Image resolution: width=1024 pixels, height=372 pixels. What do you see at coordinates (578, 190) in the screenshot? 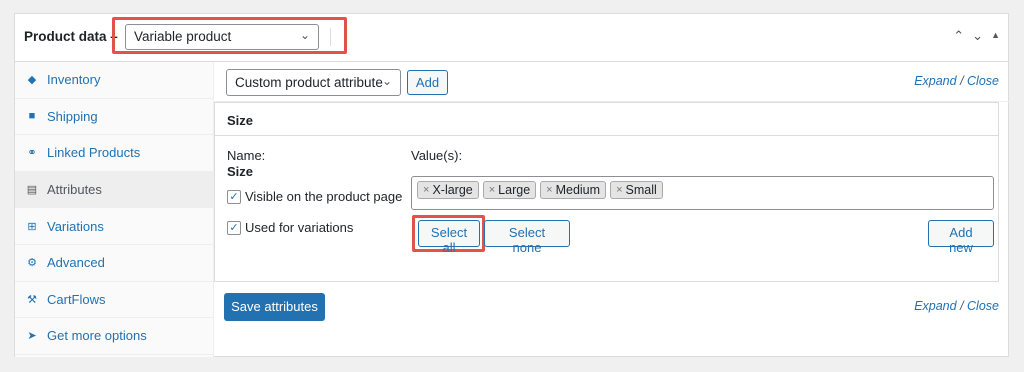
I see `value-tag-label: Medium` at bounding box center [578, 190].